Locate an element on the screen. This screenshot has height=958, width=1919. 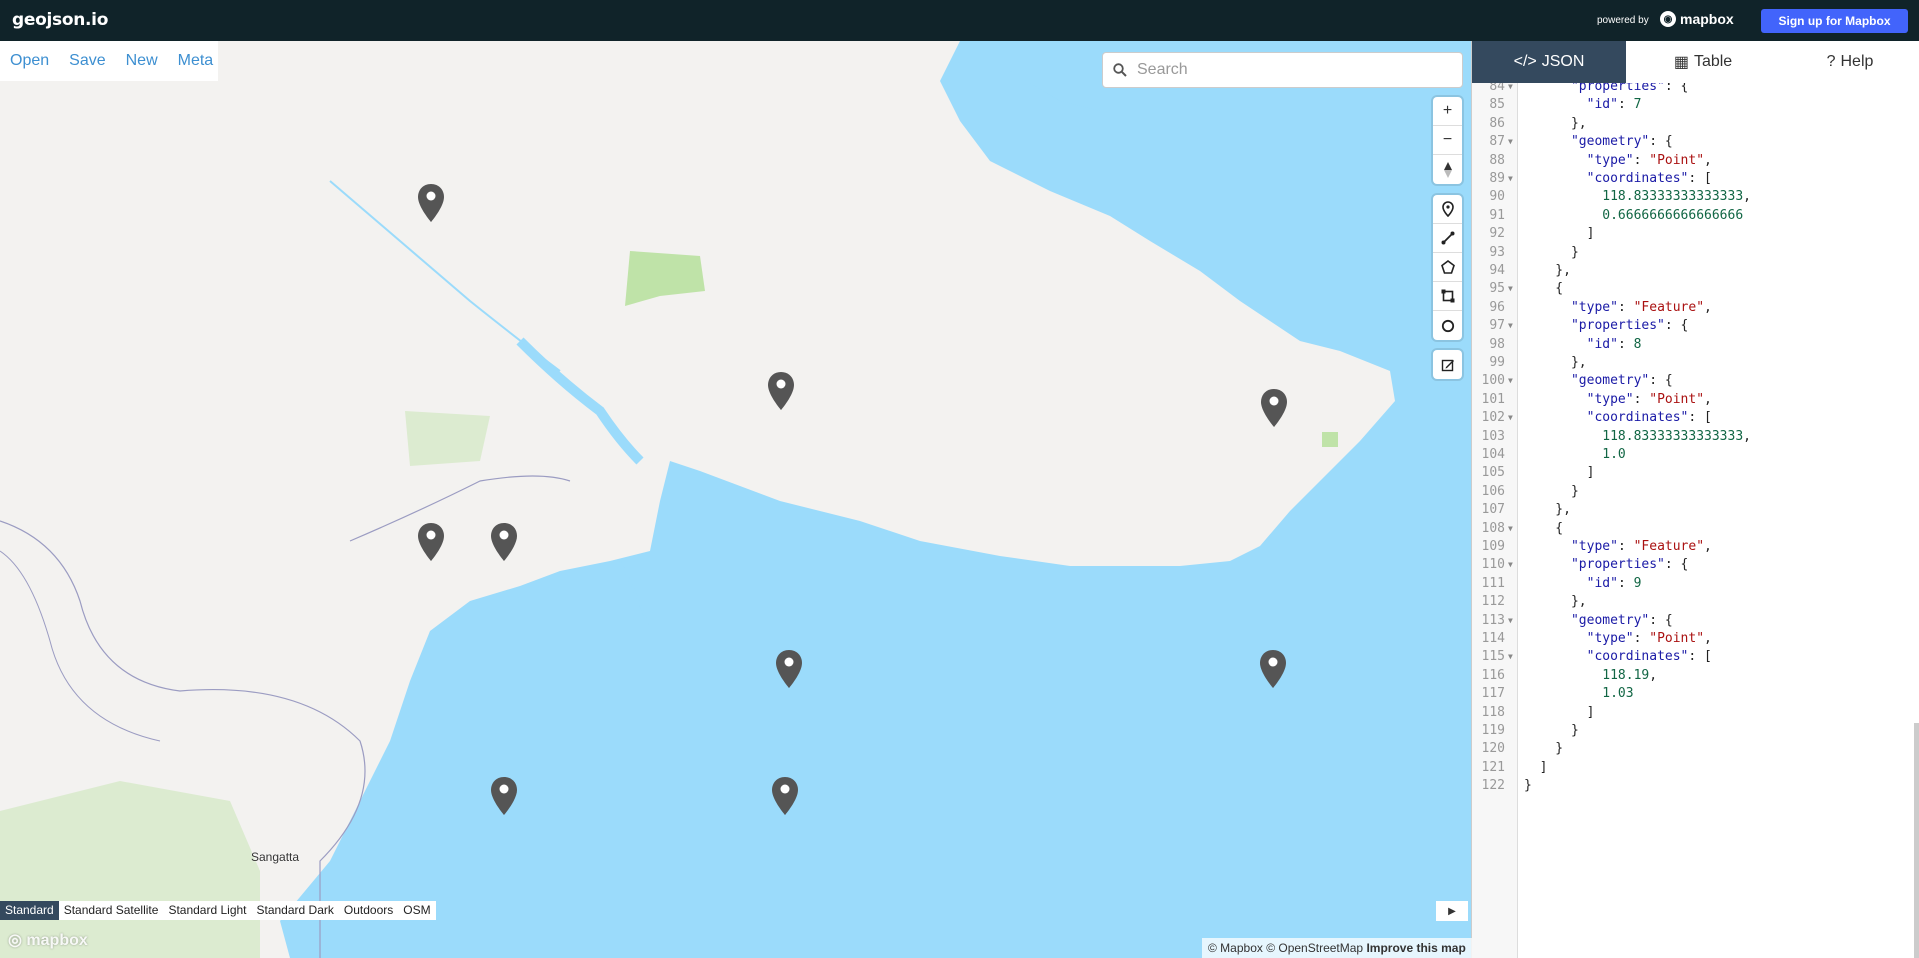
save-menu-item: Save is located at coordinates (87, 61).